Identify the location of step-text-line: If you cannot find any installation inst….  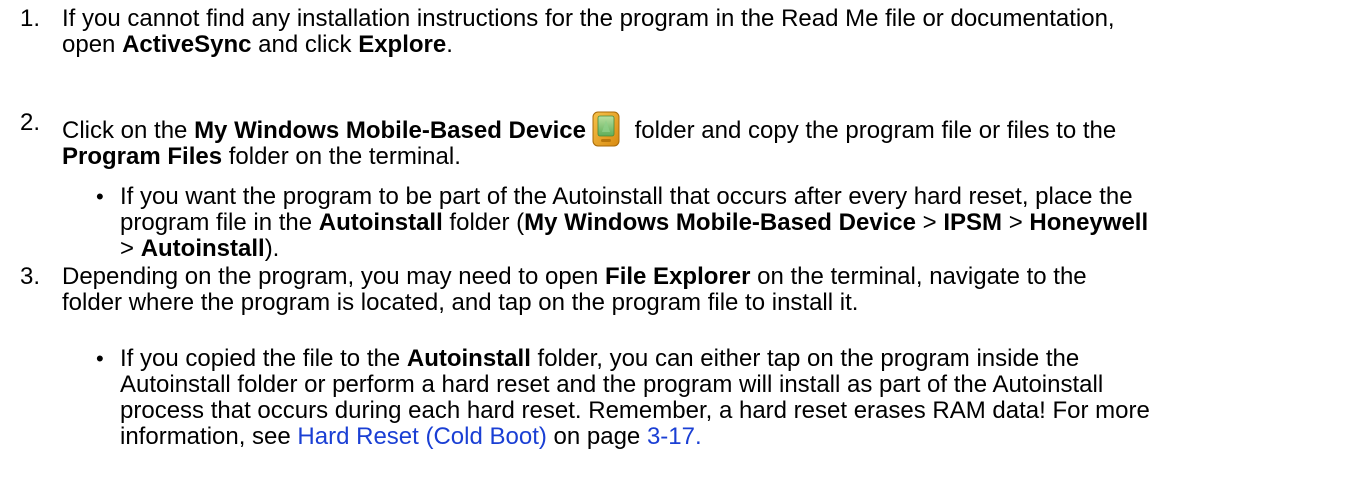
(588, 18).